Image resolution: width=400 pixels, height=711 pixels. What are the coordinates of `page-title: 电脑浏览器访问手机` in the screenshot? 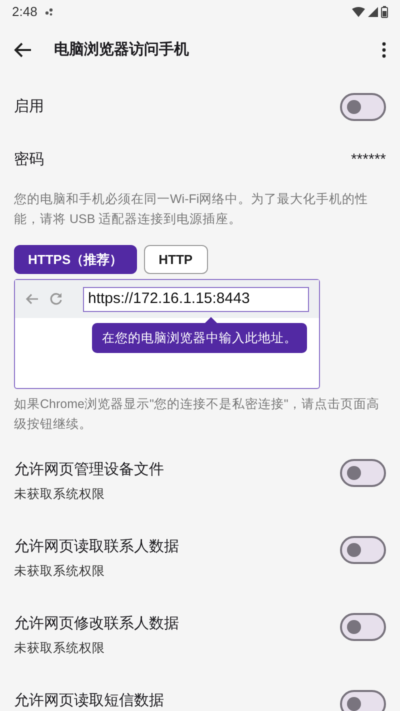 It's located at (122, 50).